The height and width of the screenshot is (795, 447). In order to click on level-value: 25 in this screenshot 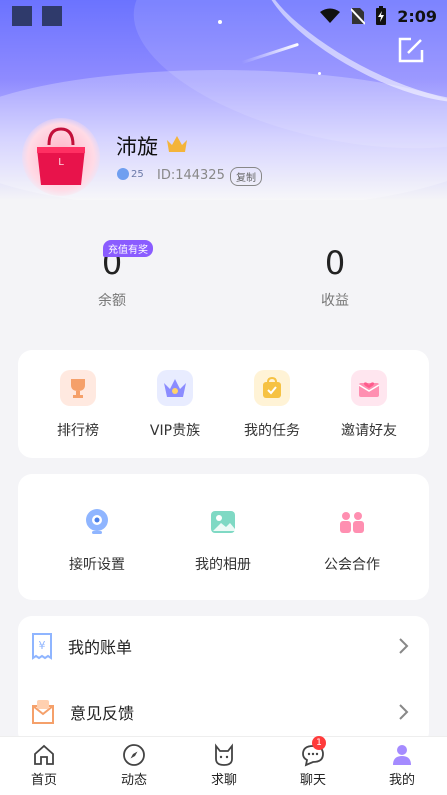, I will do `click(137, 174)`.